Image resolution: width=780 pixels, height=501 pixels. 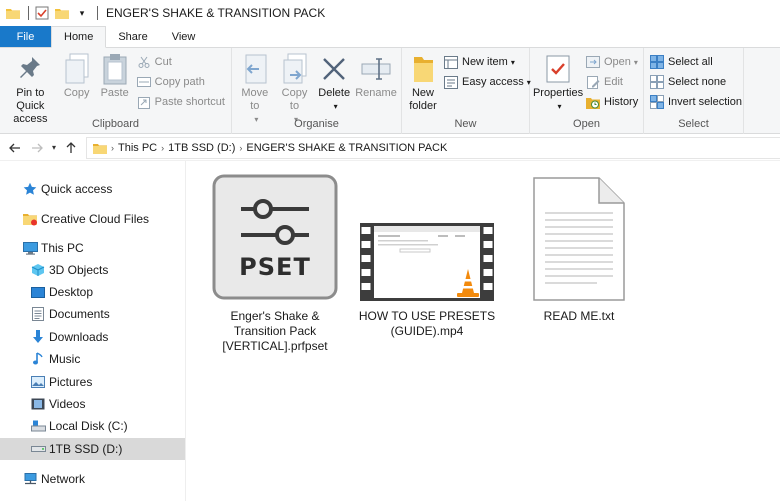 What do you see at coordinates (216, 13) in the screenshot?
I see `window-title: ENGER'S SHAKE & TRANSITION PACK` at bounding box center [216, 13].